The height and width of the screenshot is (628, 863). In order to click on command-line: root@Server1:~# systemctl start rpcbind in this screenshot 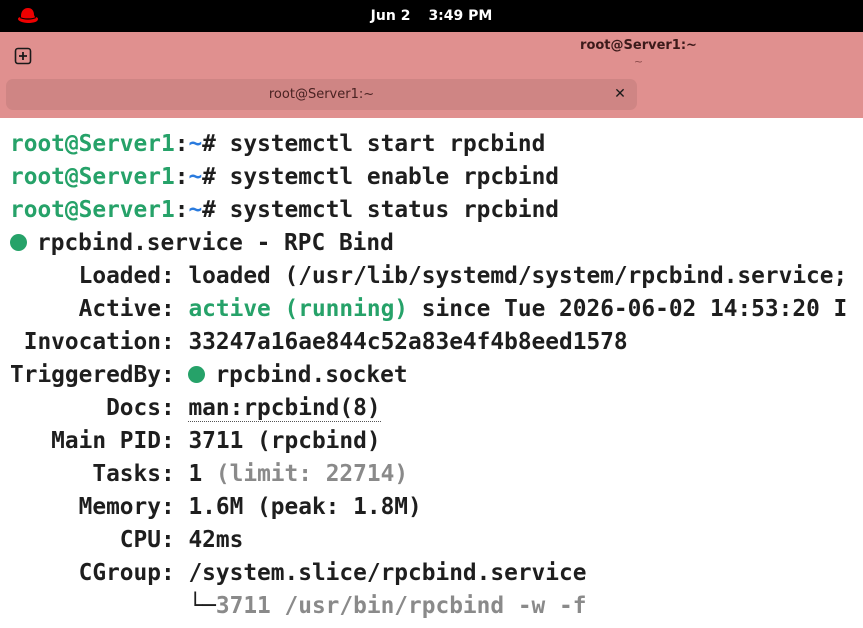, I will do `click(277, 144)`.